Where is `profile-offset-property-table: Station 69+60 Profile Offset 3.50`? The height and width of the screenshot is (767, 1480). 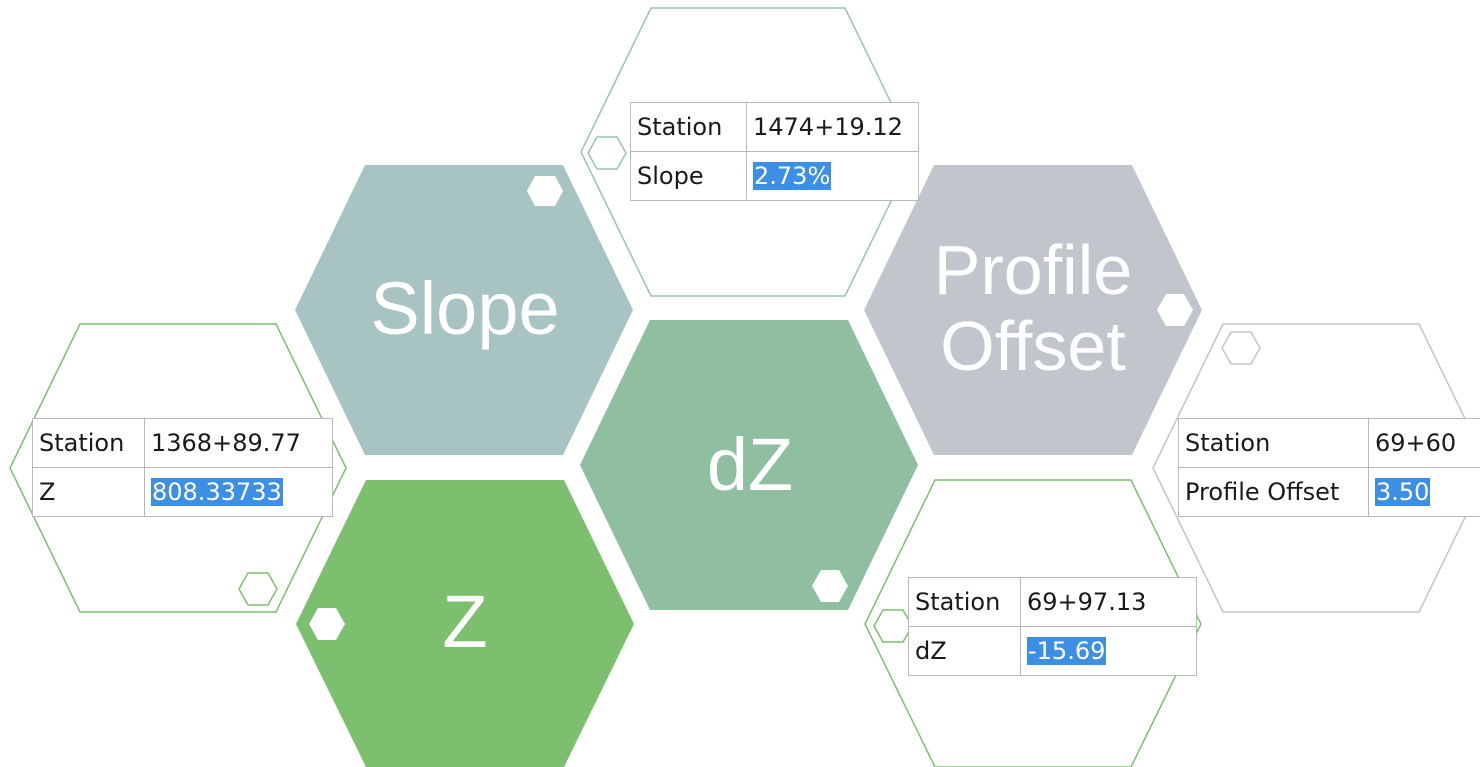 profile-offset-property-table: Station 69+60 Profile Offset 3.50 is located at coordinates (1329, 467).